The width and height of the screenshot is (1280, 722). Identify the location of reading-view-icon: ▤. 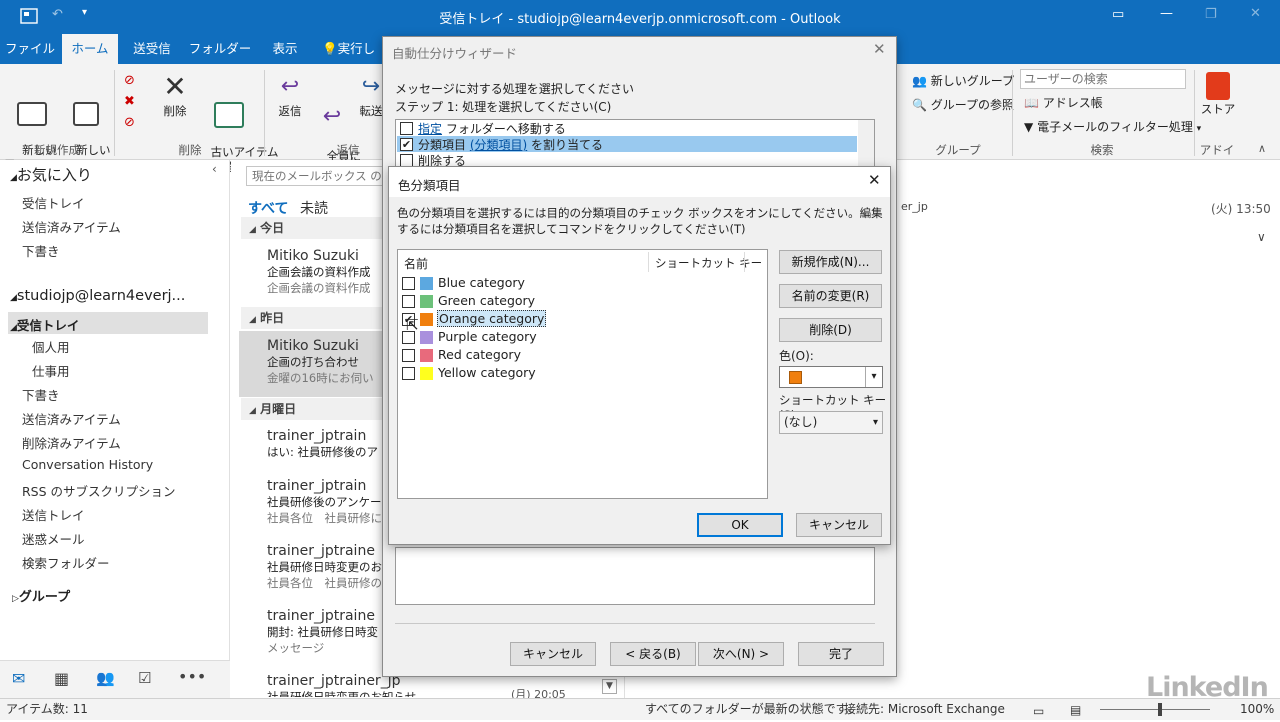
(1075, 710).